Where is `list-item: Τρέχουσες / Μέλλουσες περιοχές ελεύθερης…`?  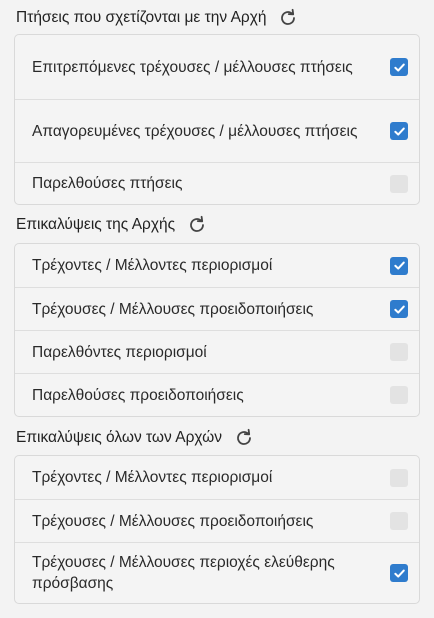 list-item: Τρέχουσες / Μέλλουσες περιοχές ελεύθερης… is located at coordinates (217, 572).